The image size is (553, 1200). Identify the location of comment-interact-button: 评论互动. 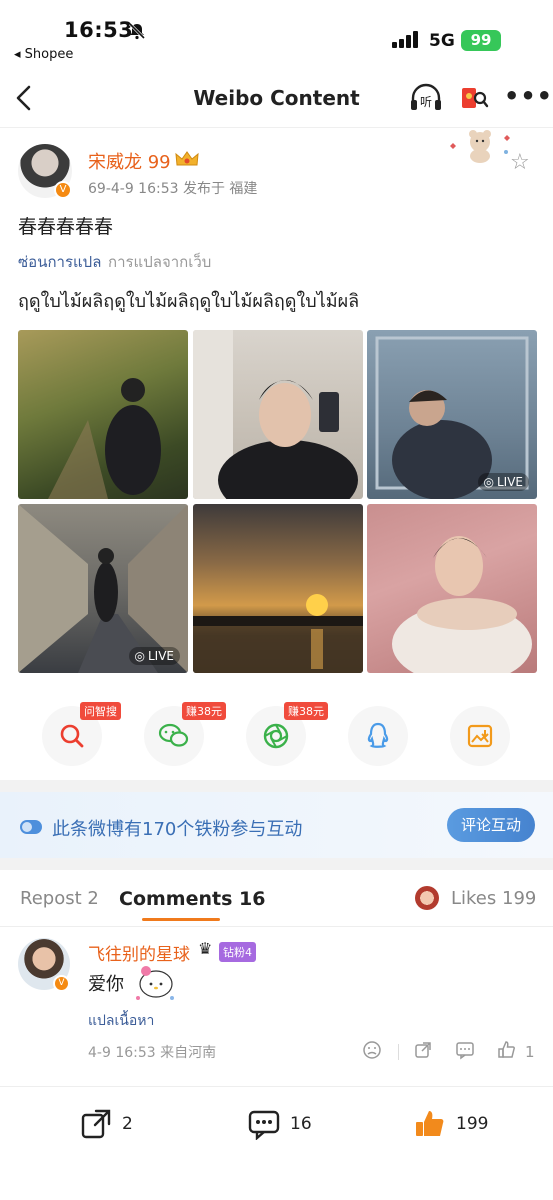
(491, 825).